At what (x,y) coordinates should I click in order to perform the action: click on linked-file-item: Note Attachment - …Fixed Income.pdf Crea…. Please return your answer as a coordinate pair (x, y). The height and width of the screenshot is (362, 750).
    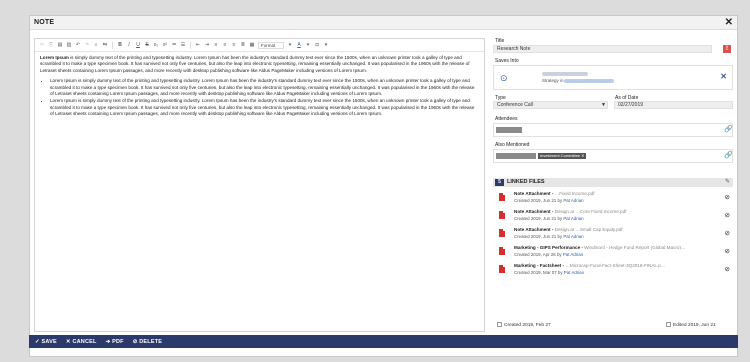
    Looking at the image, I should click on (613, 198).